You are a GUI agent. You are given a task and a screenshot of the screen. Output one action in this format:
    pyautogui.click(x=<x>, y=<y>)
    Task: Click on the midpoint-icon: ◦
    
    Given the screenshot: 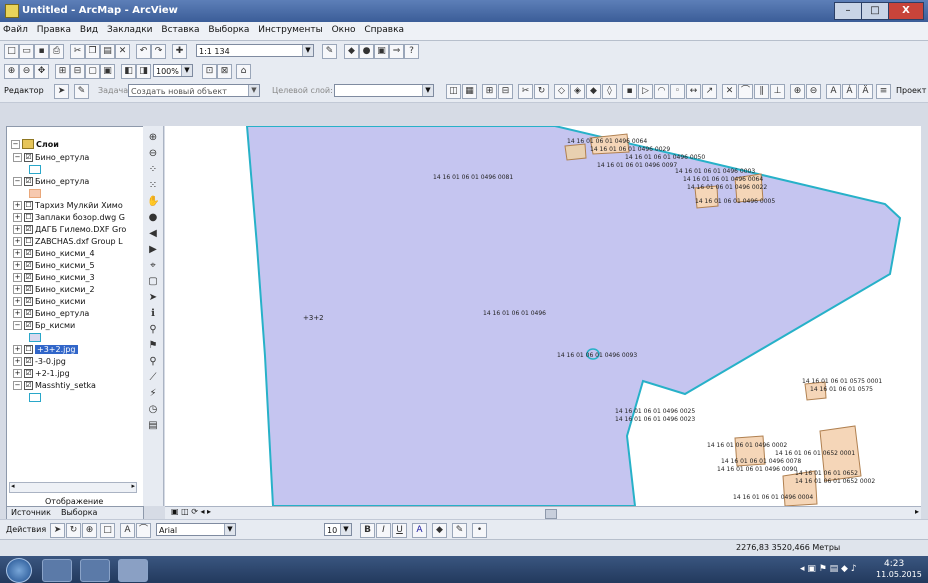 What is the action you would take?
    pyautogui.click(x=677, y=91)
    